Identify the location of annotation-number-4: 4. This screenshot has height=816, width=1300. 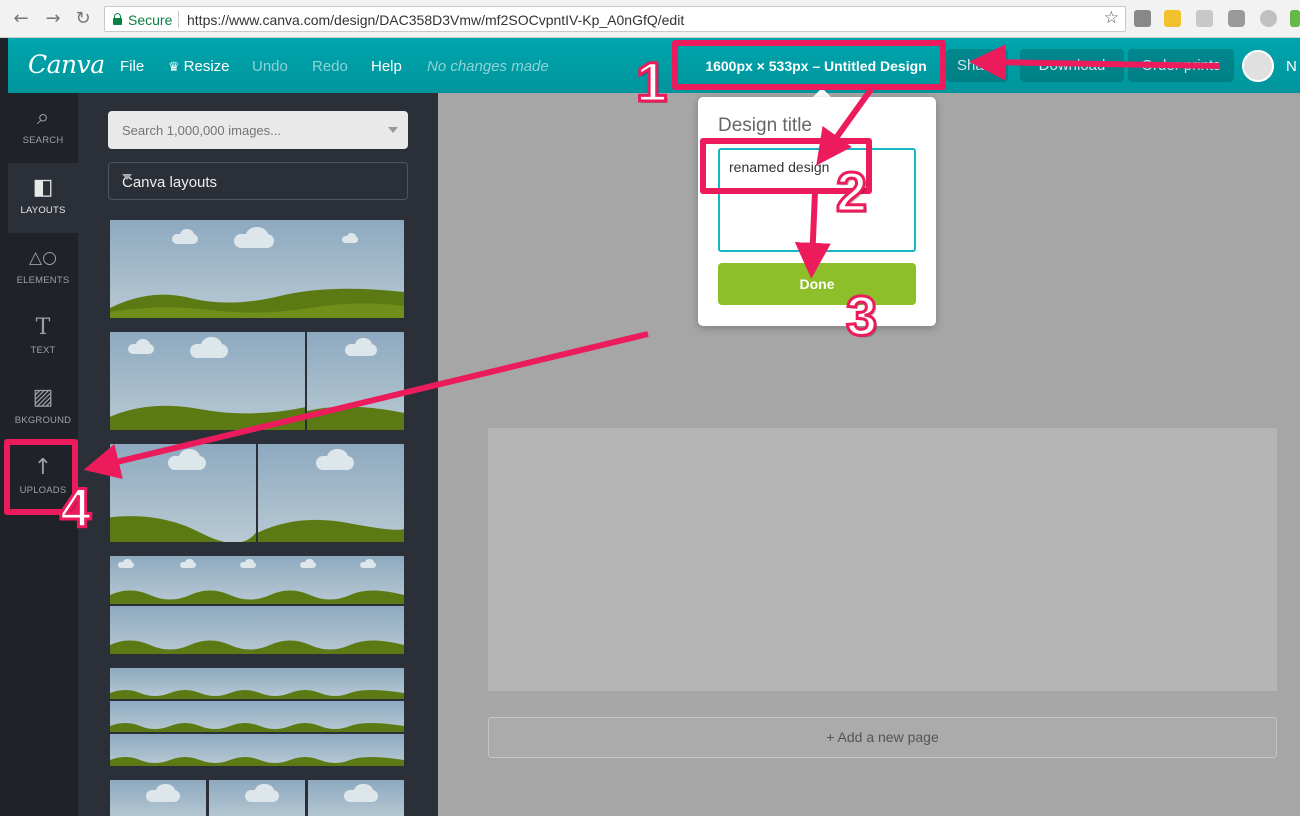
(75, 507).